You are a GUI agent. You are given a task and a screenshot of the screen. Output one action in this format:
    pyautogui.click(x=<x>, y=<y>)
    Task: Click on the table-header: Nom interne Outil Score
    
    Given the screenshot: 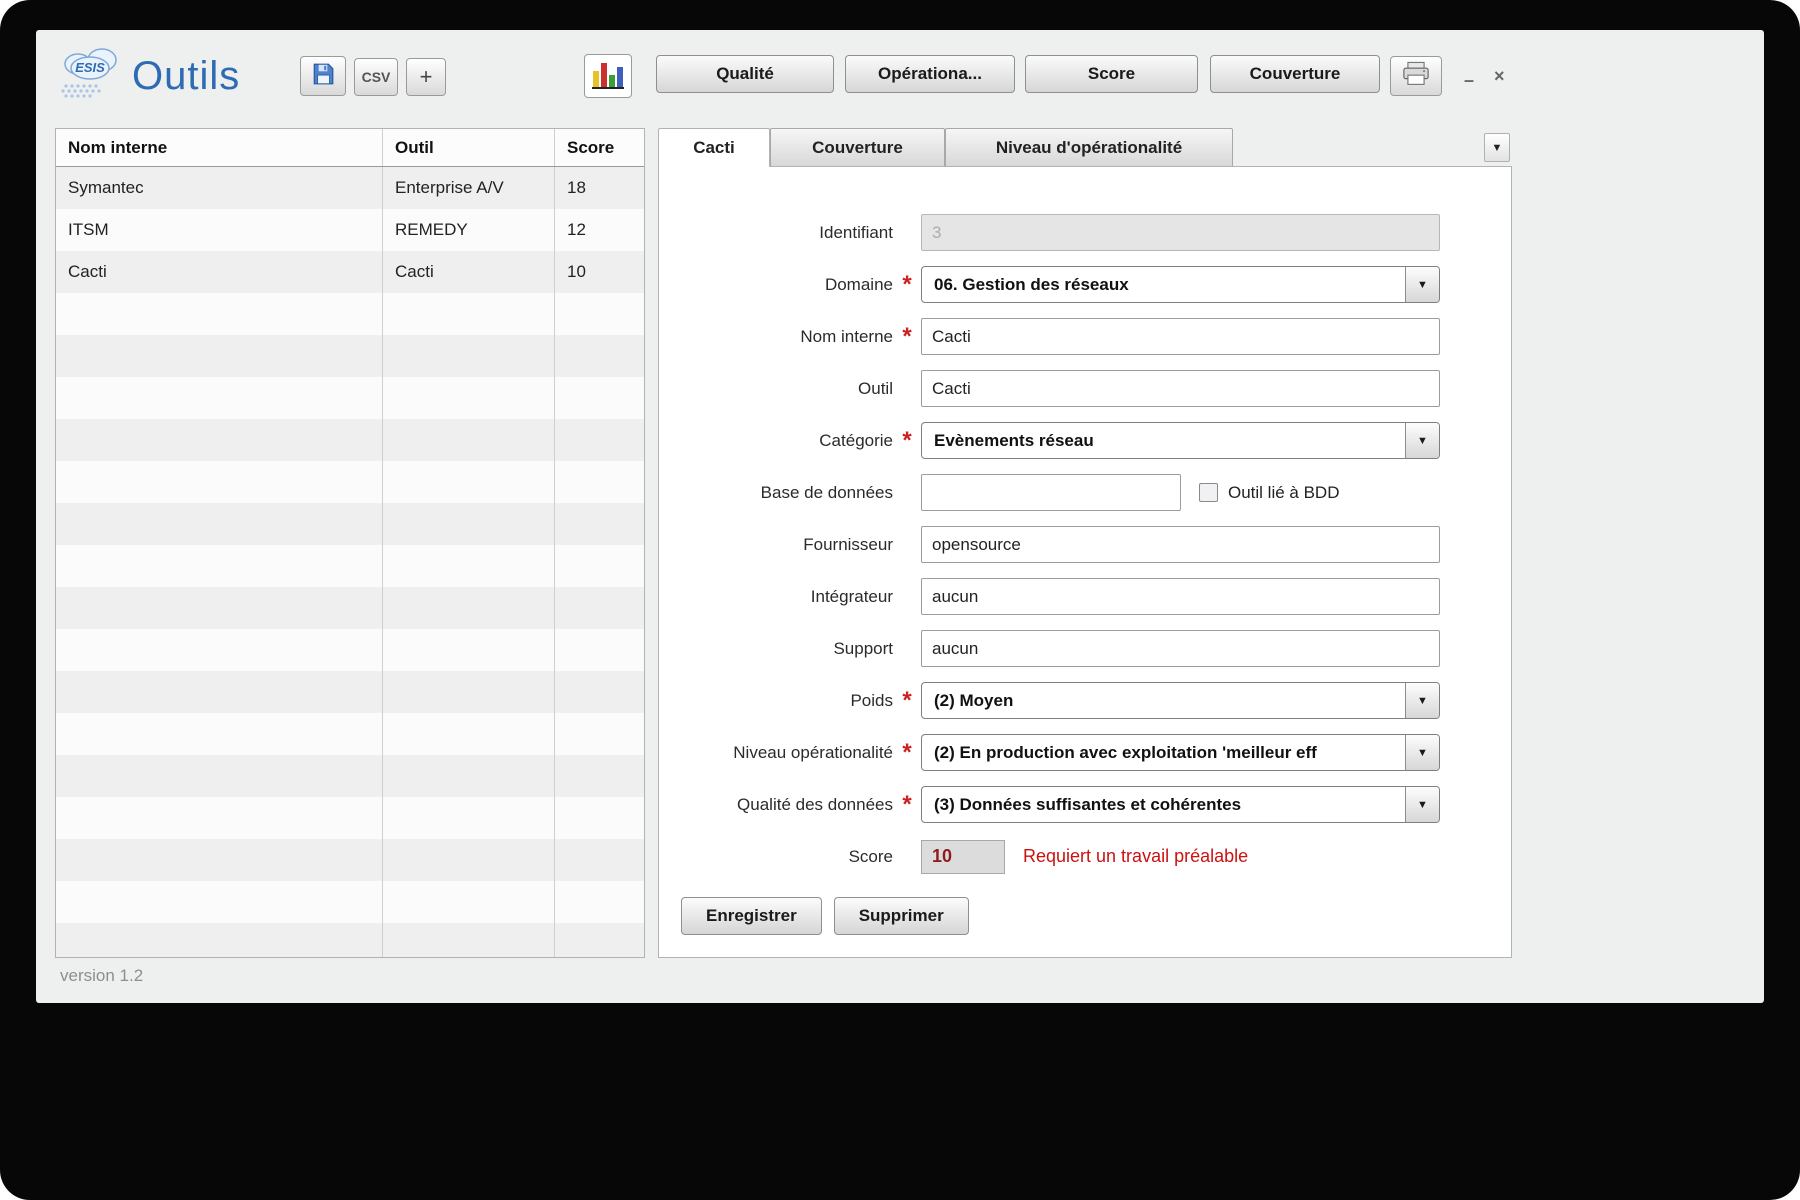 What is the action you would take?
    pyautogui.click(x=350, y=148)
    